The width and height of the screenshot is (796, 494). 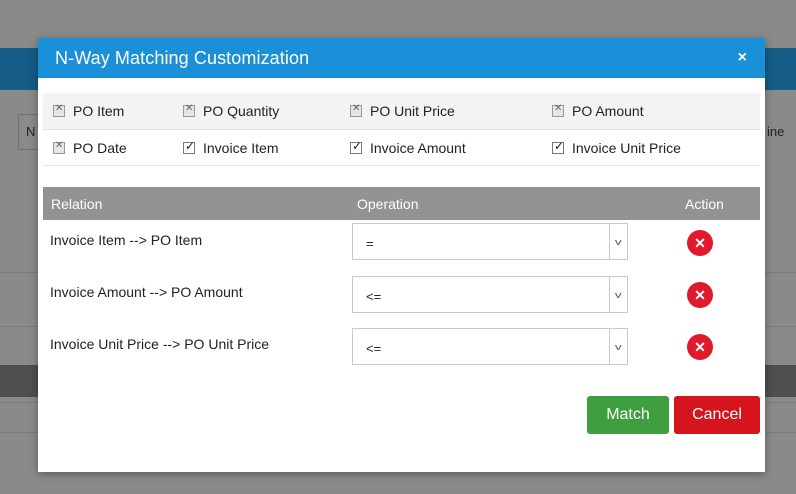 I want to click on cancel-button: Cancel, so click(x=717, y=415).